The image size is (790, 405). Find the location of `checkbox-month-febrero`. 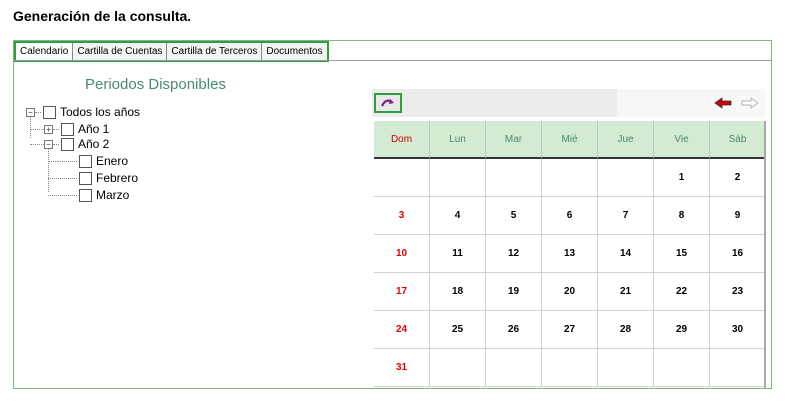

checkbox-month-febrero is located at coordinates (85, 178).